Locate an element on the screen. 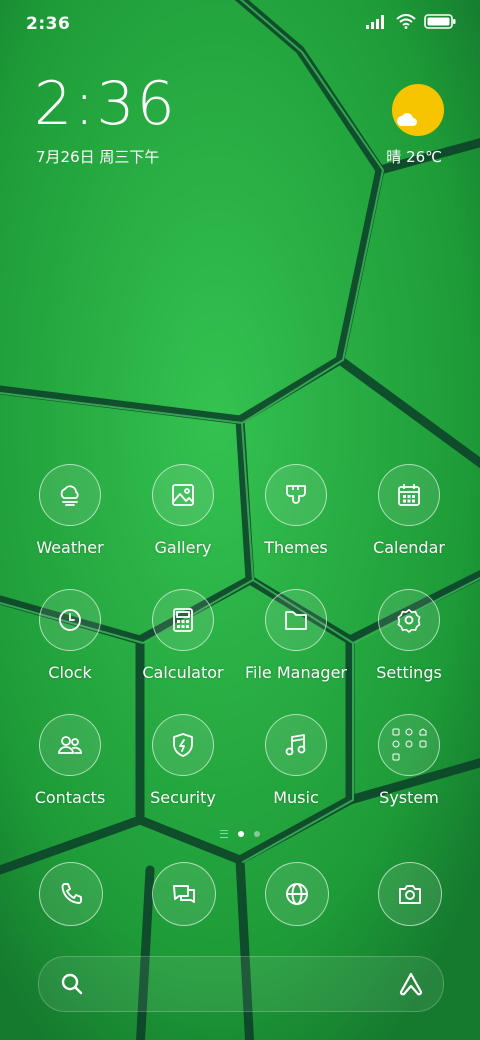 Image resolution: width=480 pixels, height=1040 pixels. weather-widget-text: 晴 26℃ is located at coordinates (414, 157).